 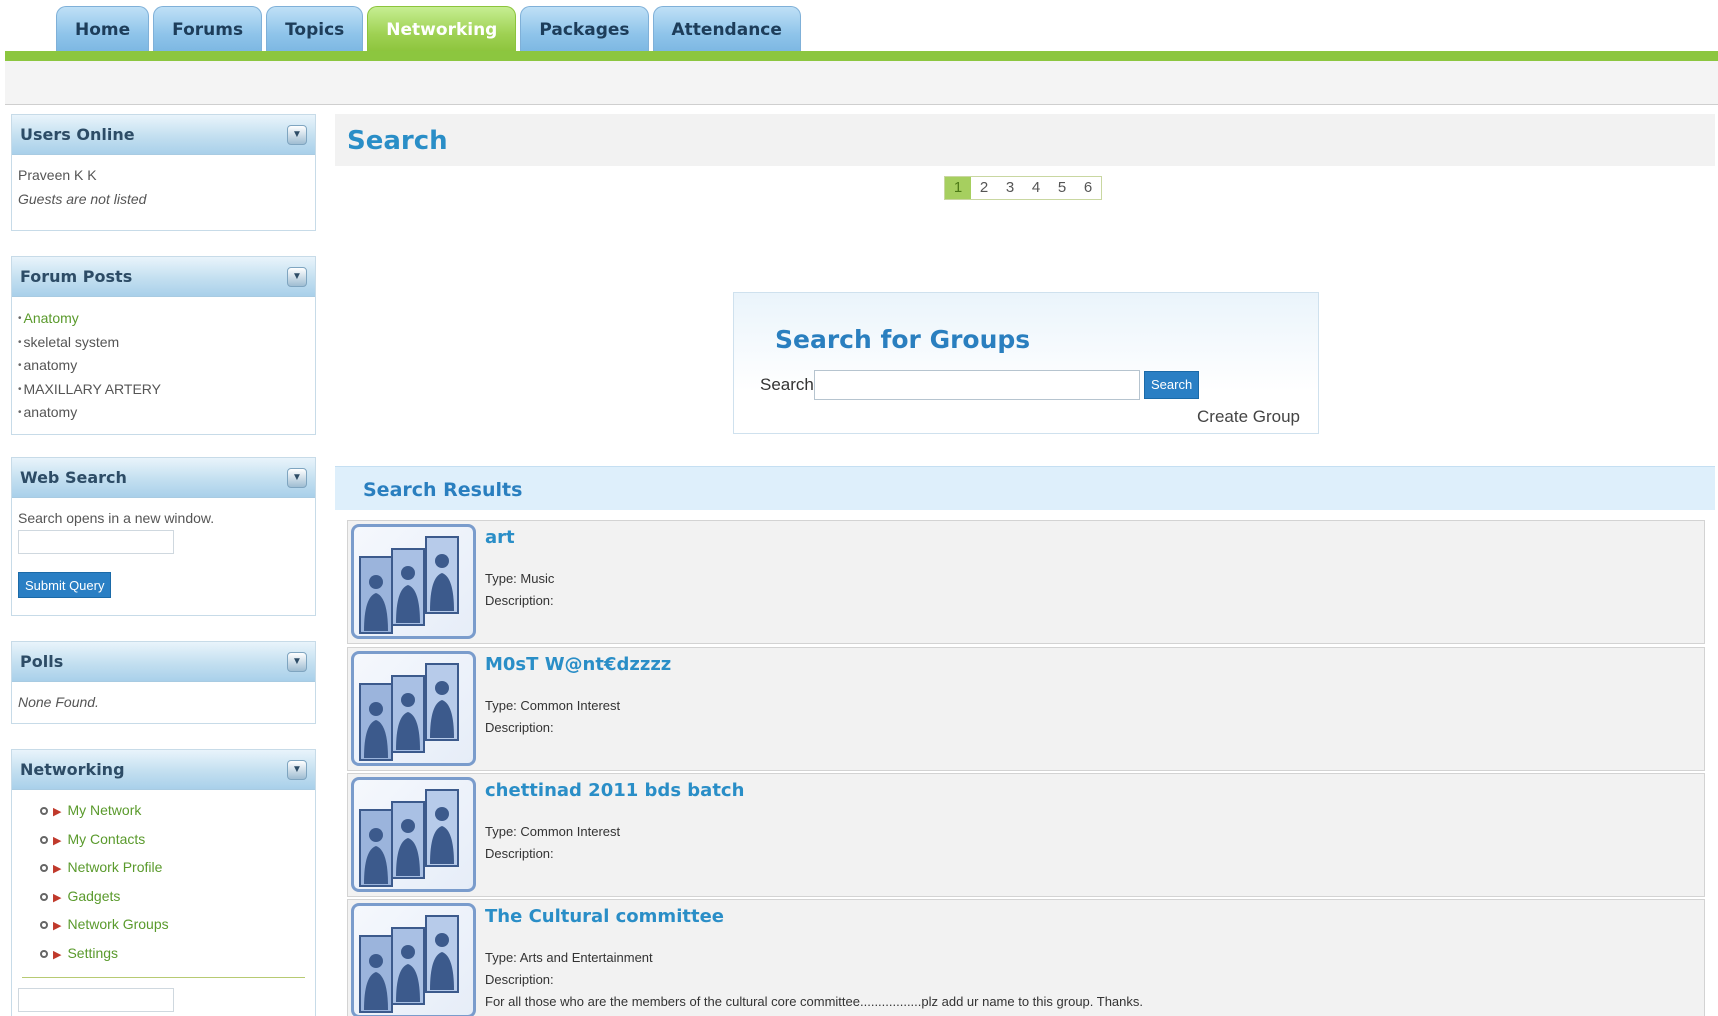 I want to click on group-name-link: chettinad 2011 bds batch, so click(x=614, y=790).